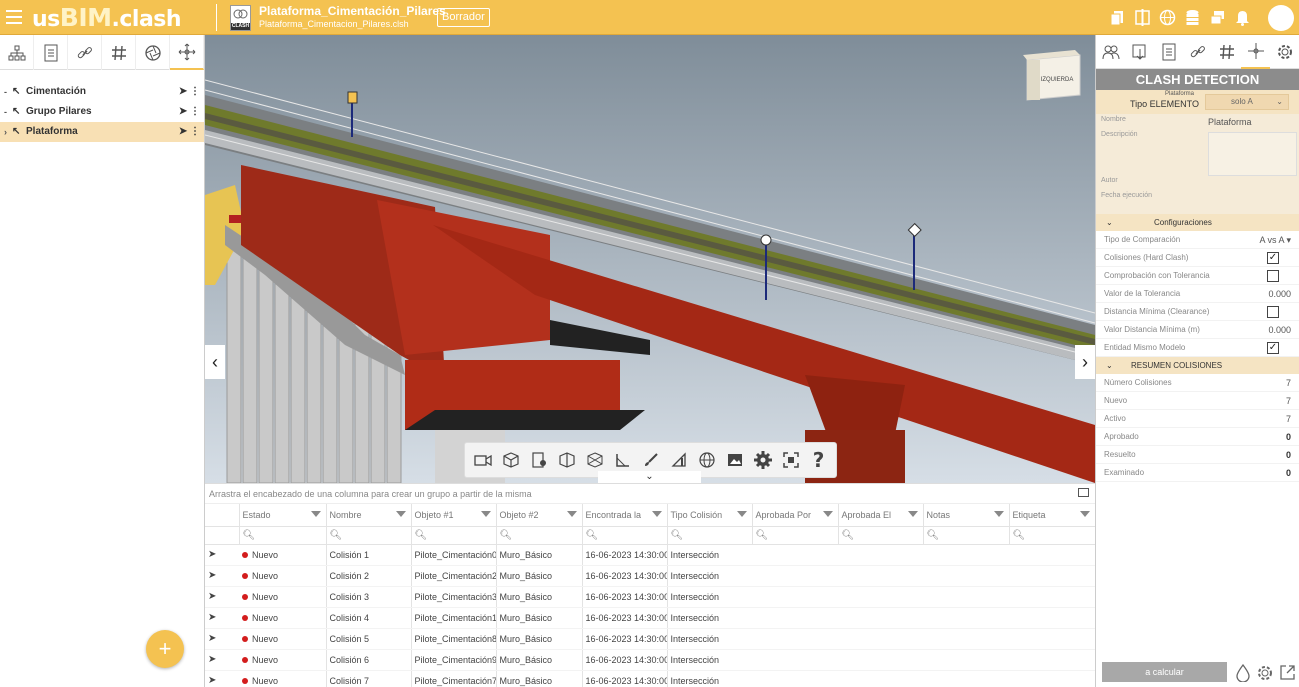 The width and height of the screenshot is (1299, 687). Describe the element at coordinates (17, 52) in the screenshot. I see `hierarchy-icon` at that location.